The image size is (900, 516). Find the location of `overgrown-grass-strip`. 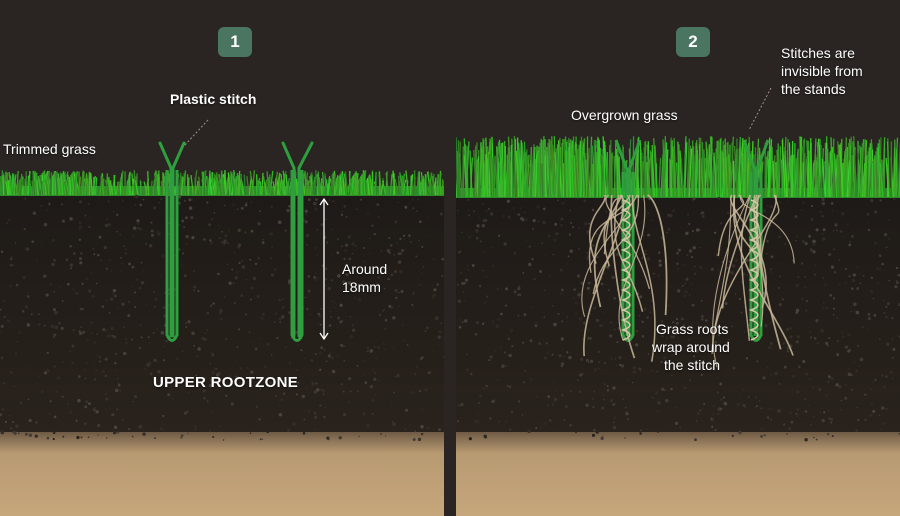

overgrown-grass-strip is located at coordinates (678, 166).